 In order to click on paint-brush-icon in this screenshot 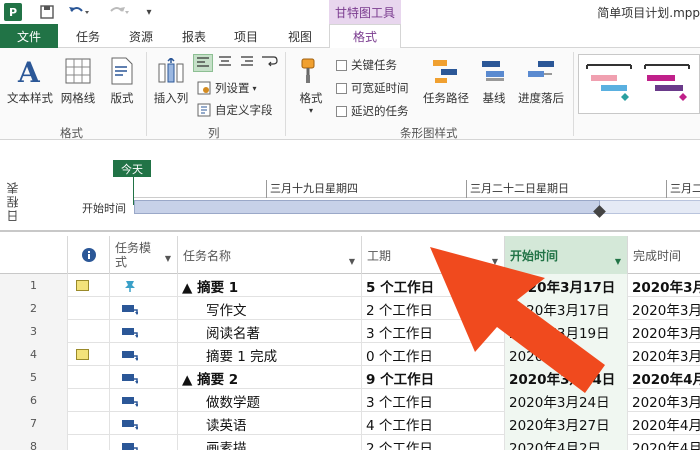, I will do `click(311, 71)`.